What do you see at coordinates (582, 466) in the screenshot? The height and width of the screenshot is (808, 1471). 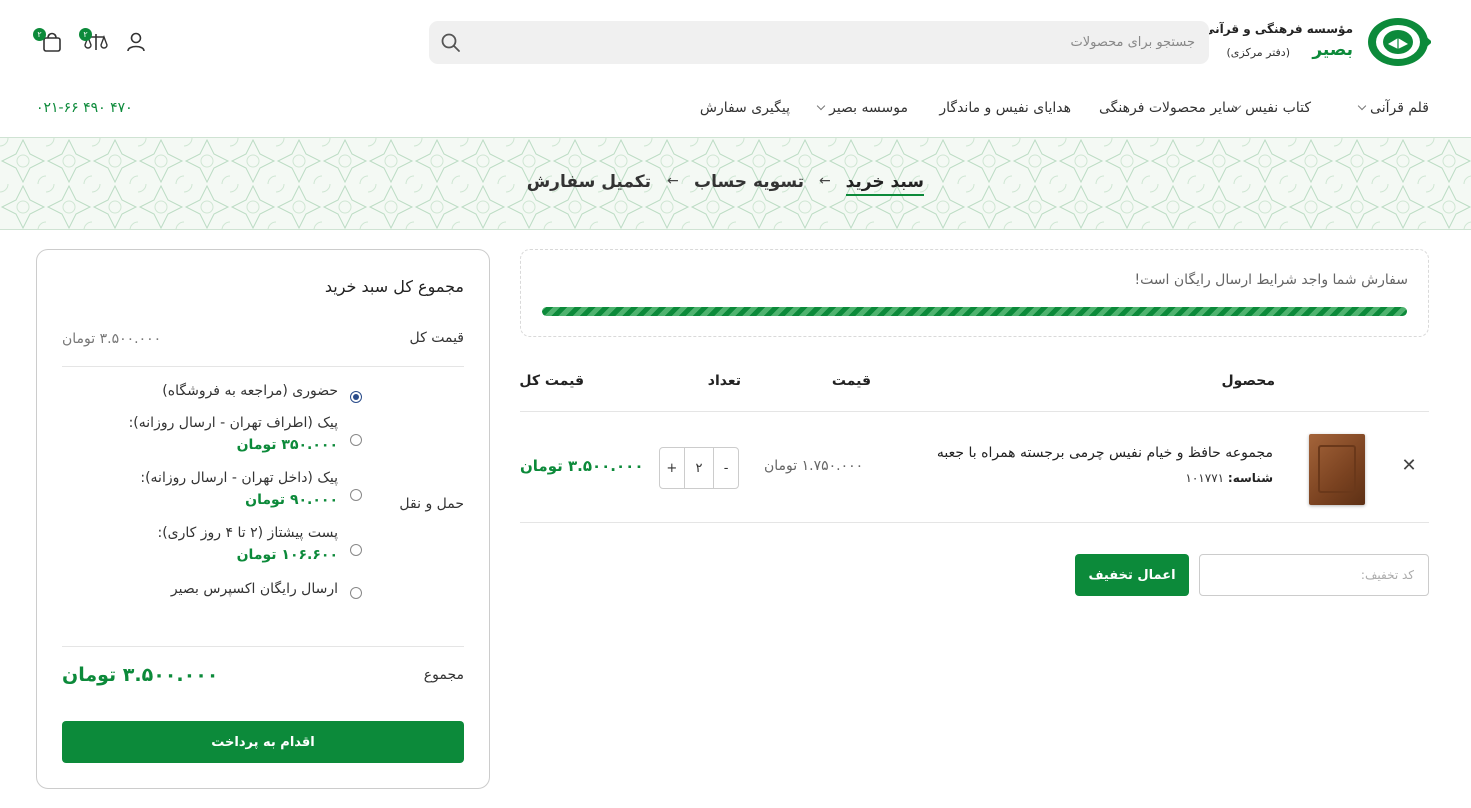 I see `line-subtotal: ۳.۵۰۰.۰۰۰ تومان` at bounding box center [582, 466].